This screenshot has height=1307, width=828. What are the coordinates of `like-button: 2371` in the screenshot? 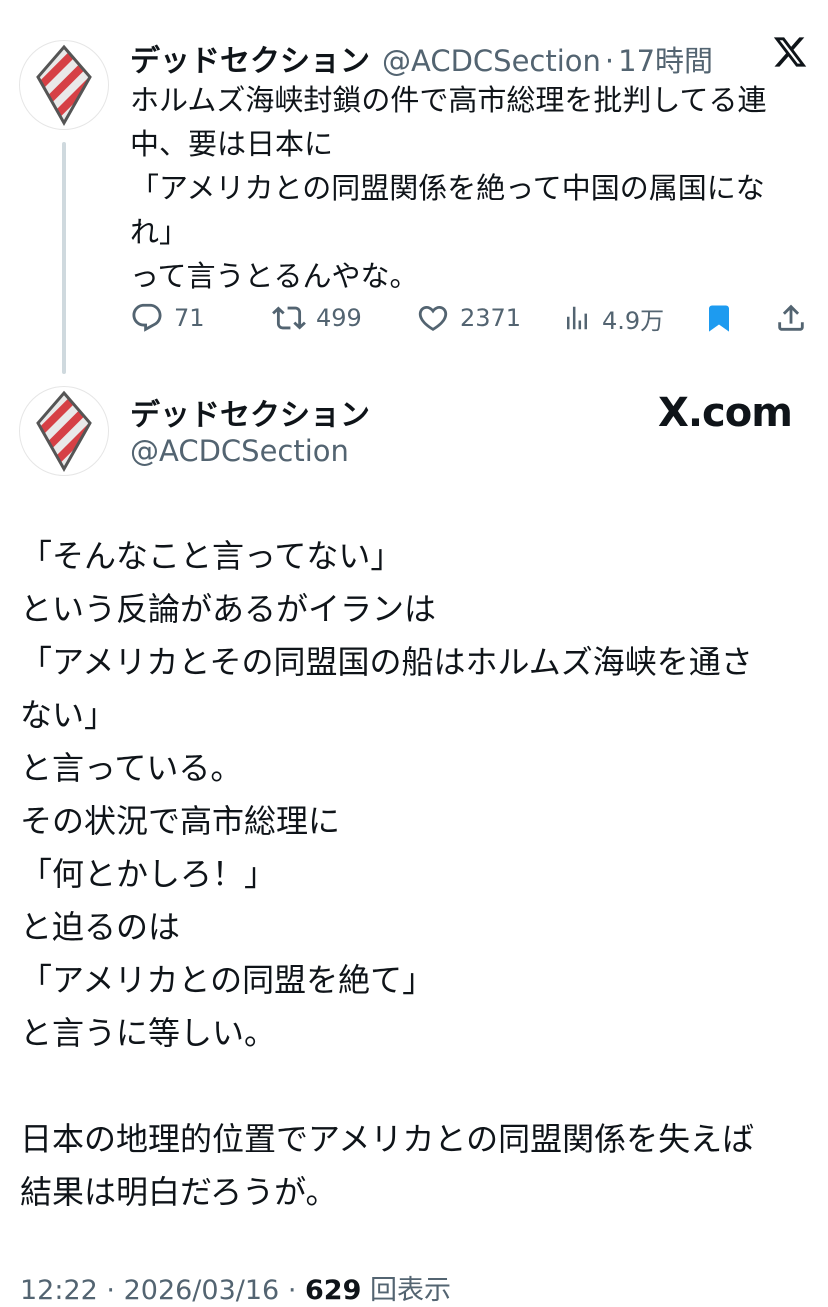 It's located at (468, 318).